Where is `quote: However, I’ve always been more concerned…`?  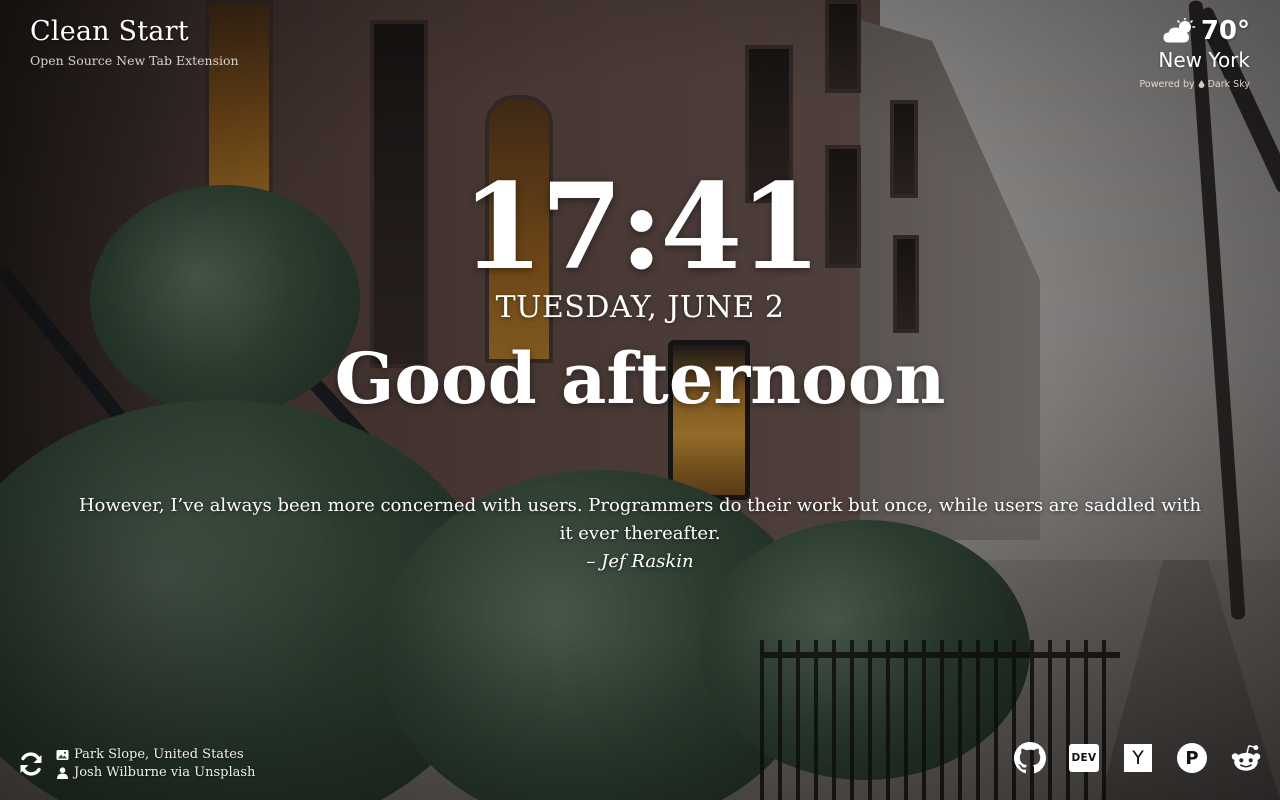 quote: However, I’ve always been more concerned… is located at coordinates (640, 534).